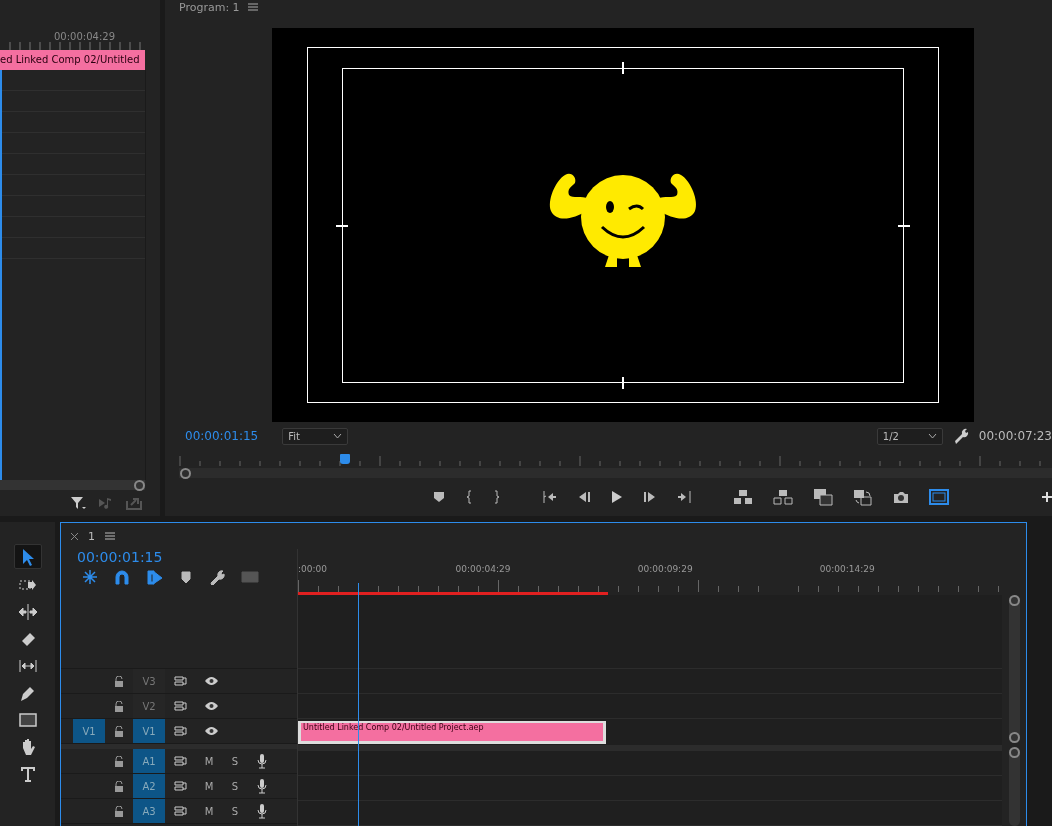 Image resolution: width=1052 pixels, height=826 pixels. Describe the element at coordinates (315, 436) in the screenshot. I see `zoom-dropdown: Fit` at that location.